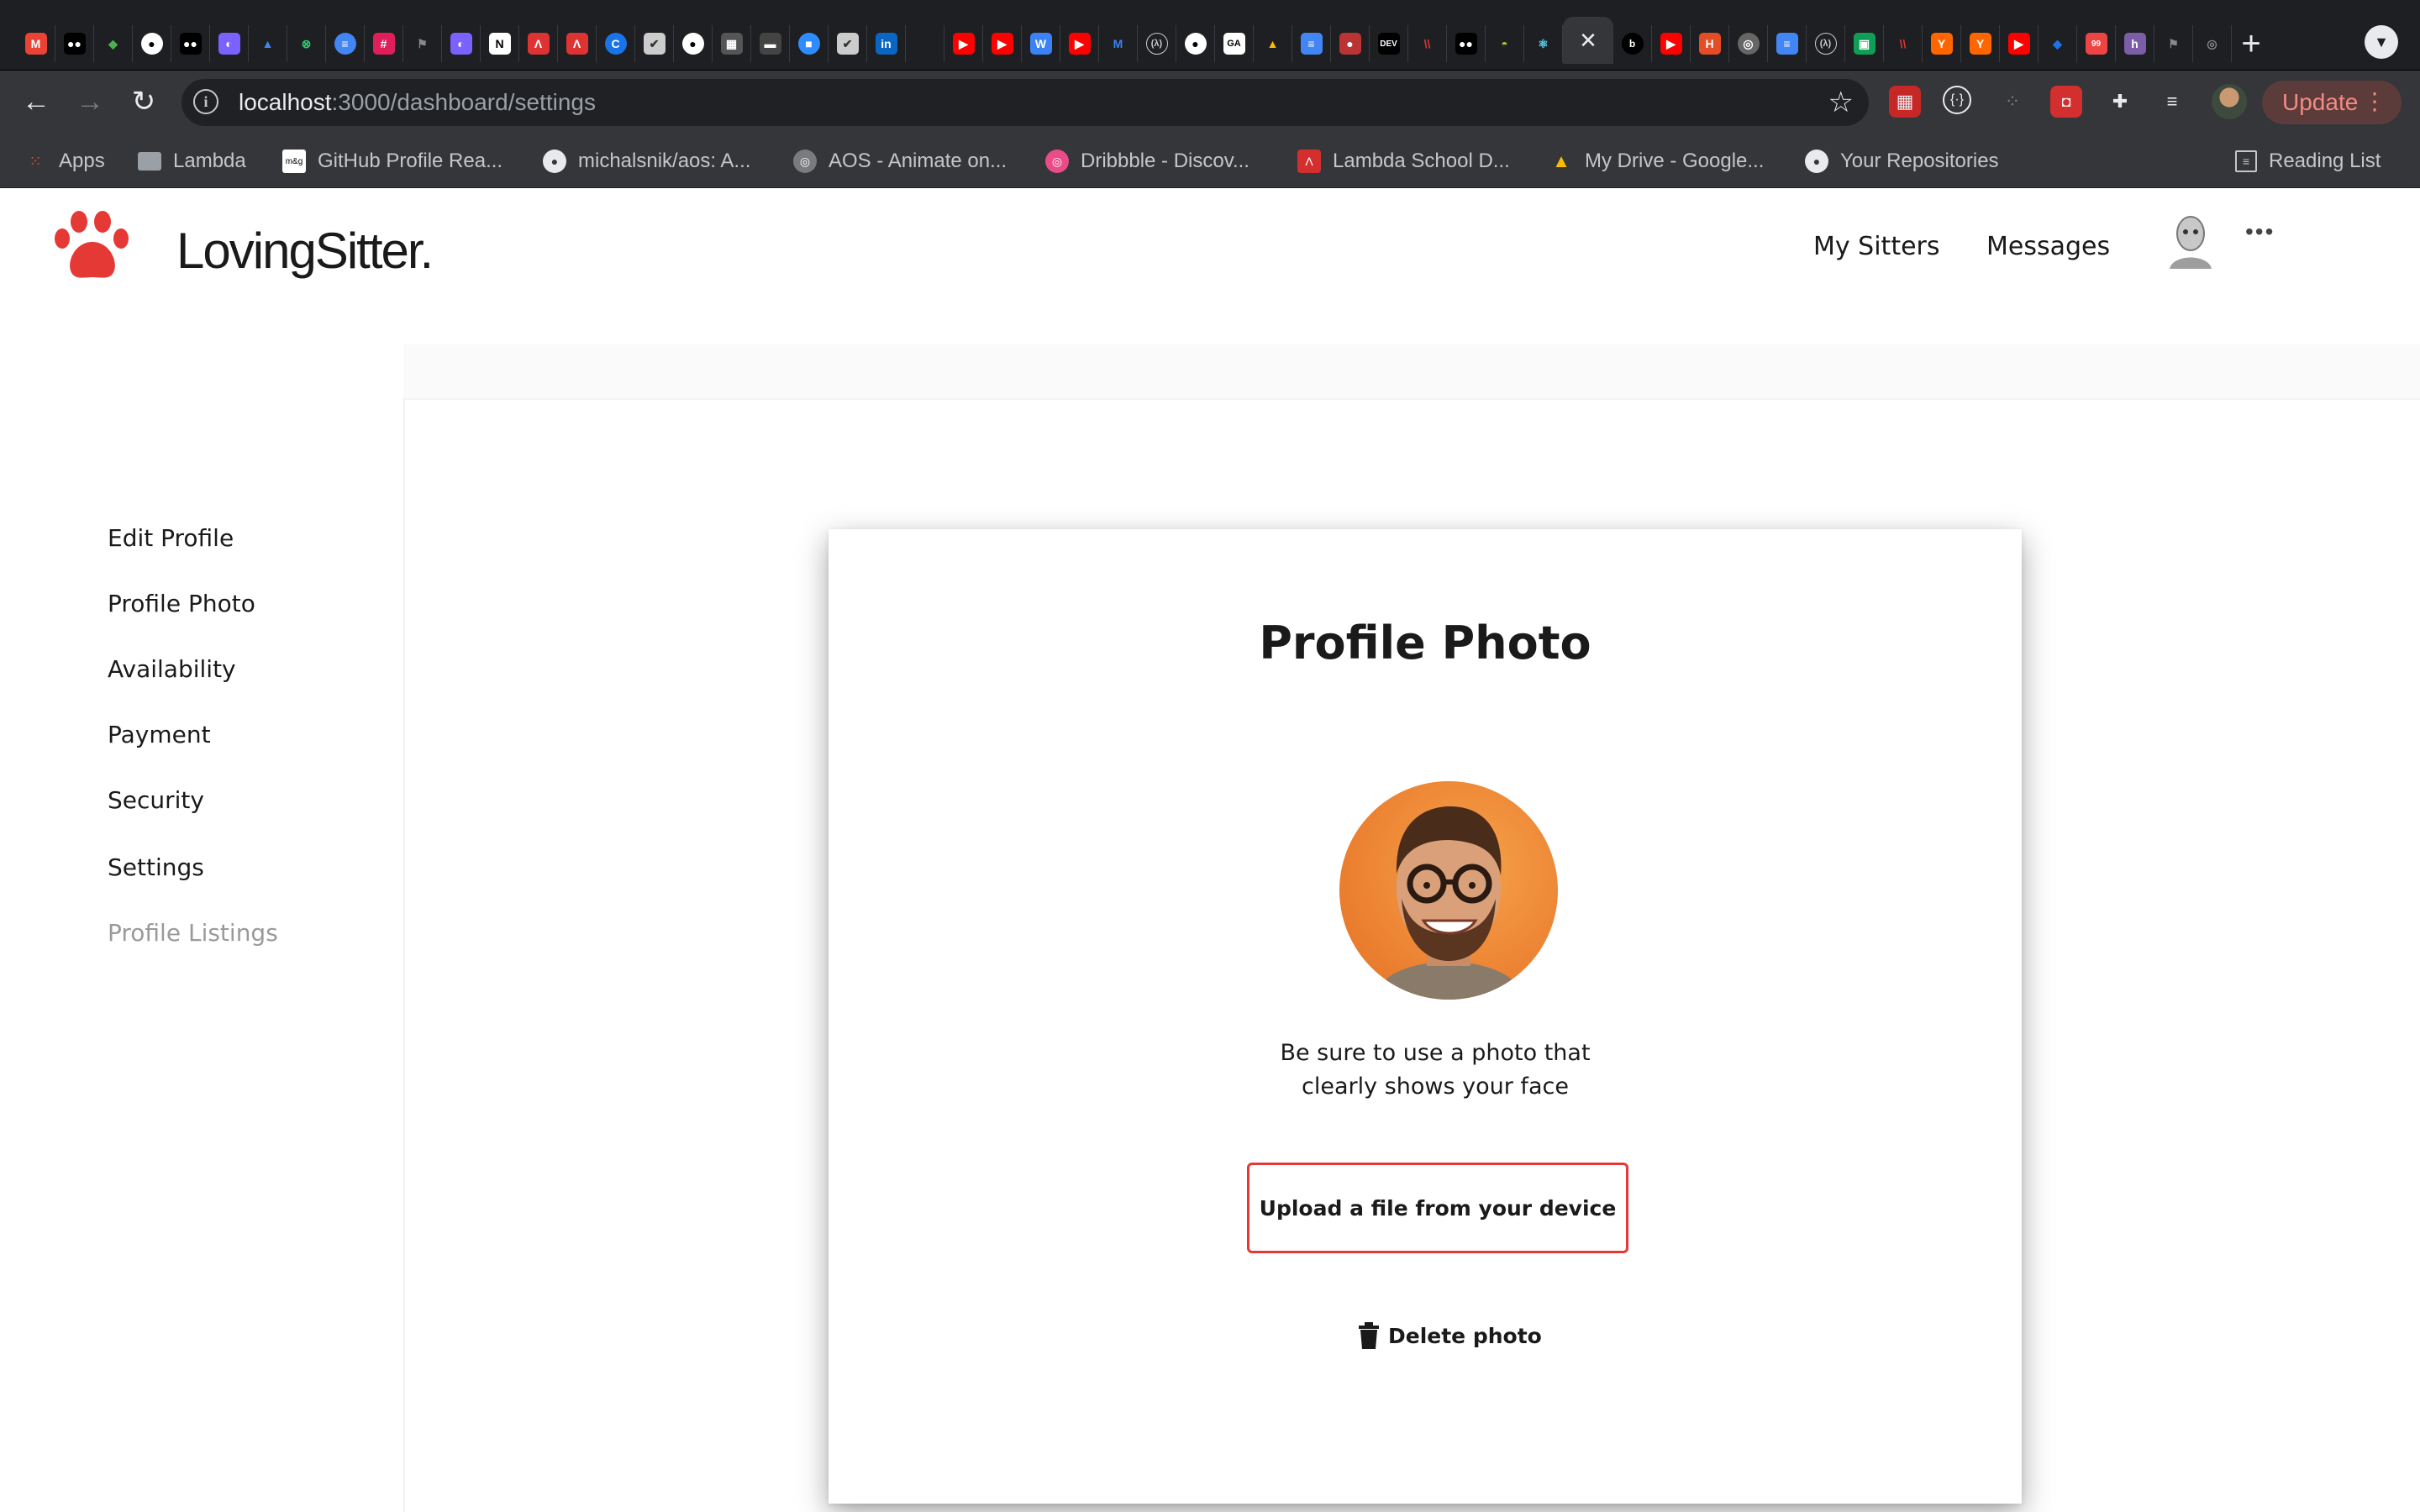 Image resolution: width=2420 pixels, height=1512 pixels. Describe the element at coordinates (500, 43) in the screenshot. I see `tab: N` at that location.